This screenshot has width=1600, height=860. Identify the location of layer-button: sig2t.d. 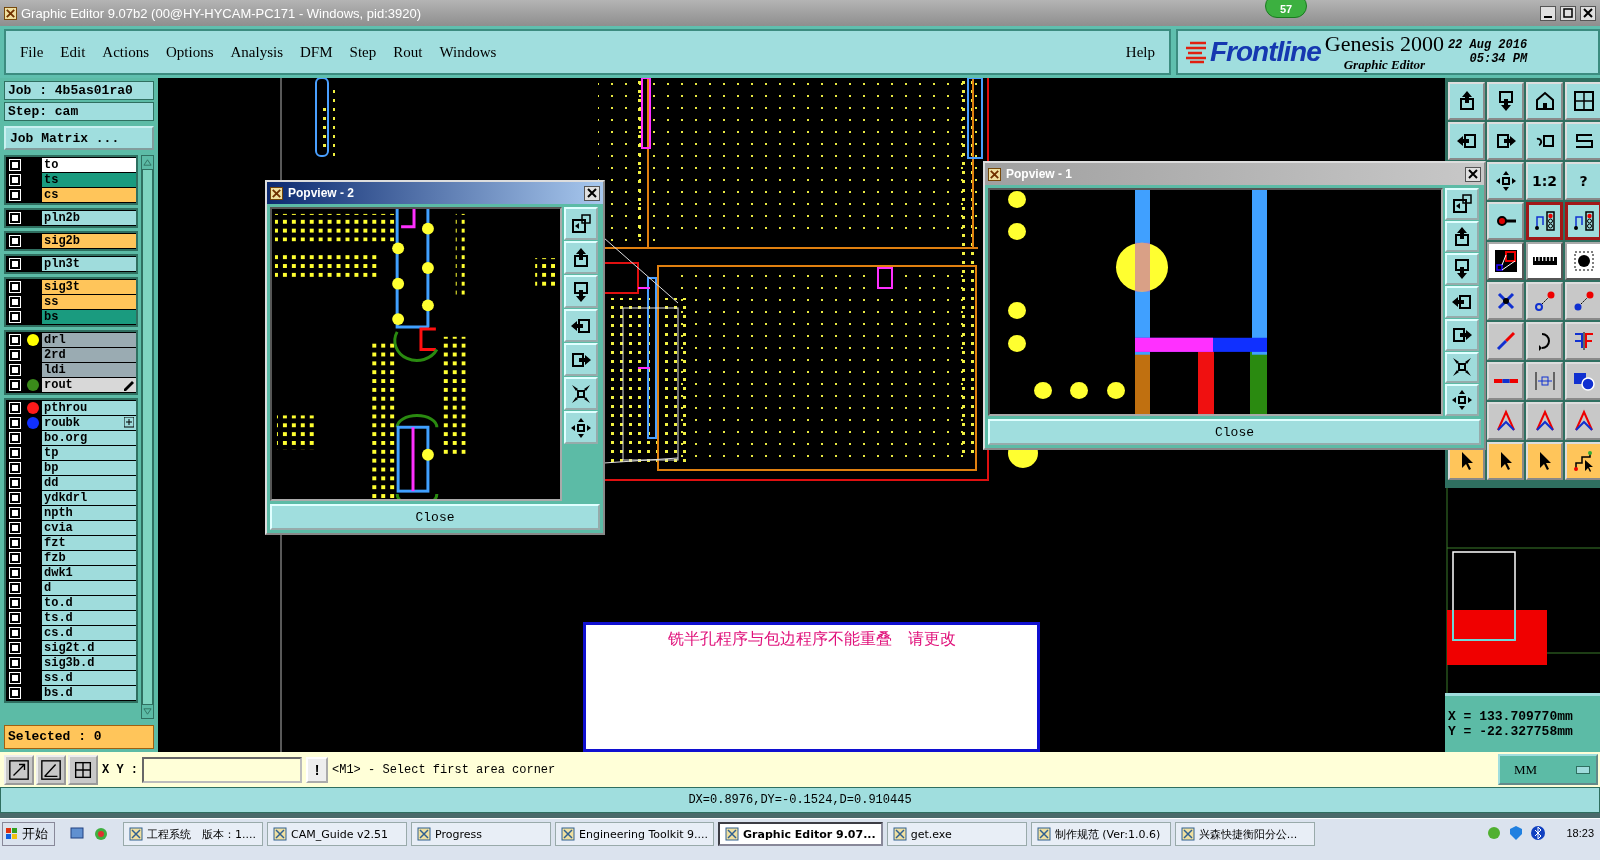
(89, 648).